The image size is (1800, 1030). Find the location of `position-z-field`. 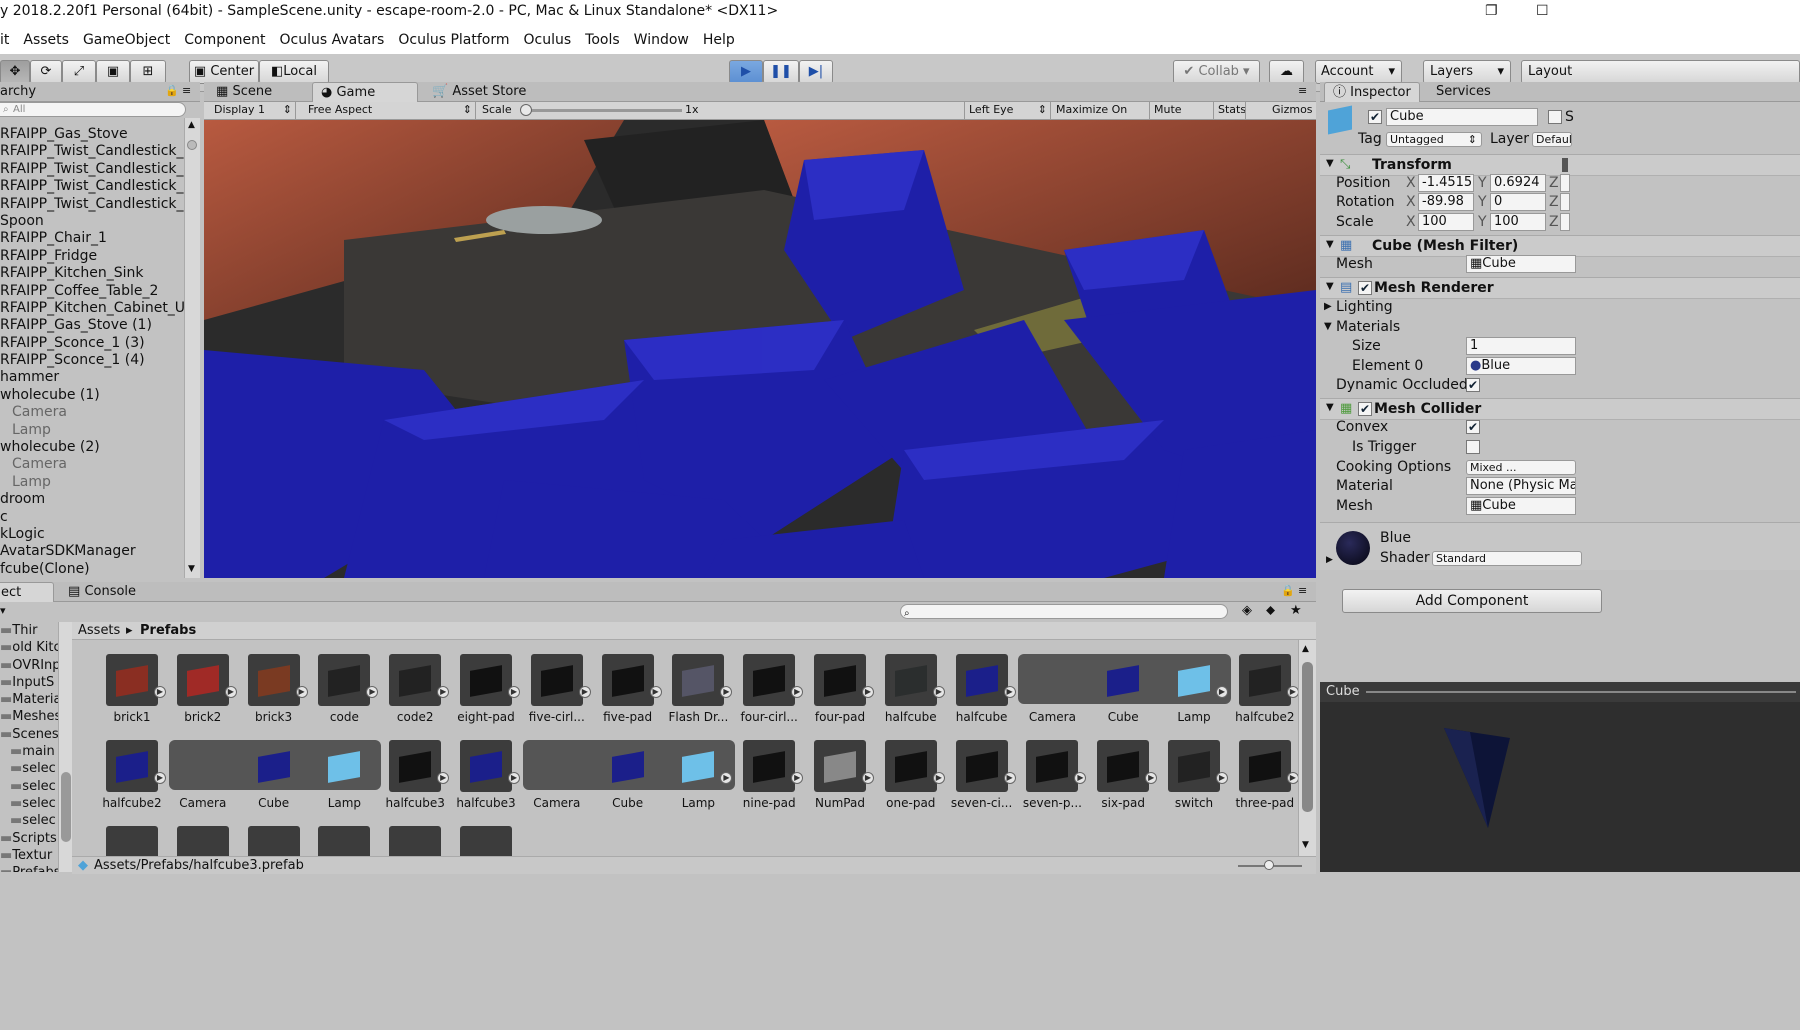

position-z-field is located at coordinates (1565, 183).